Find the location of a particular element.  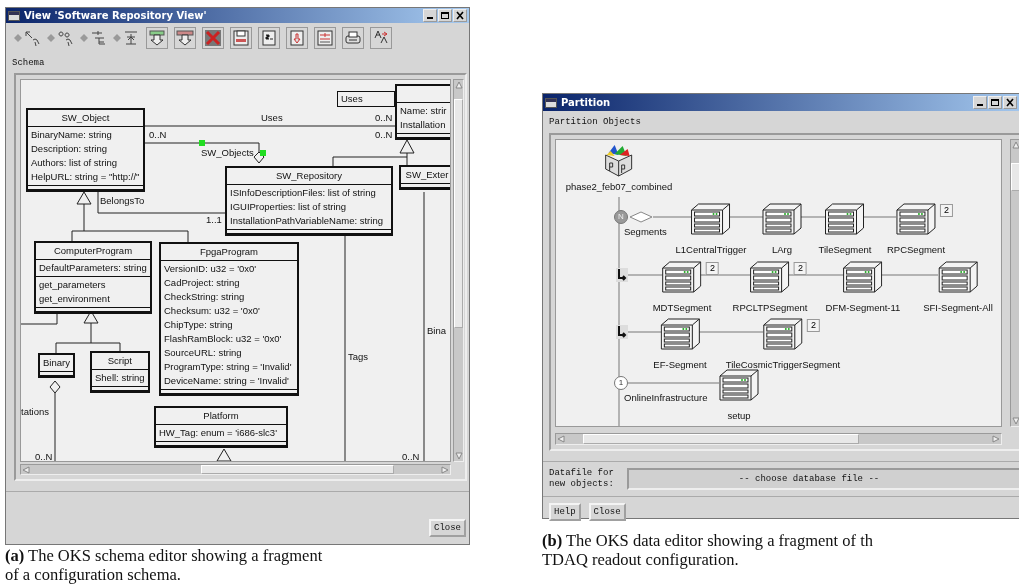

class-box: SW_Exter is located at coordinates (424, 177).